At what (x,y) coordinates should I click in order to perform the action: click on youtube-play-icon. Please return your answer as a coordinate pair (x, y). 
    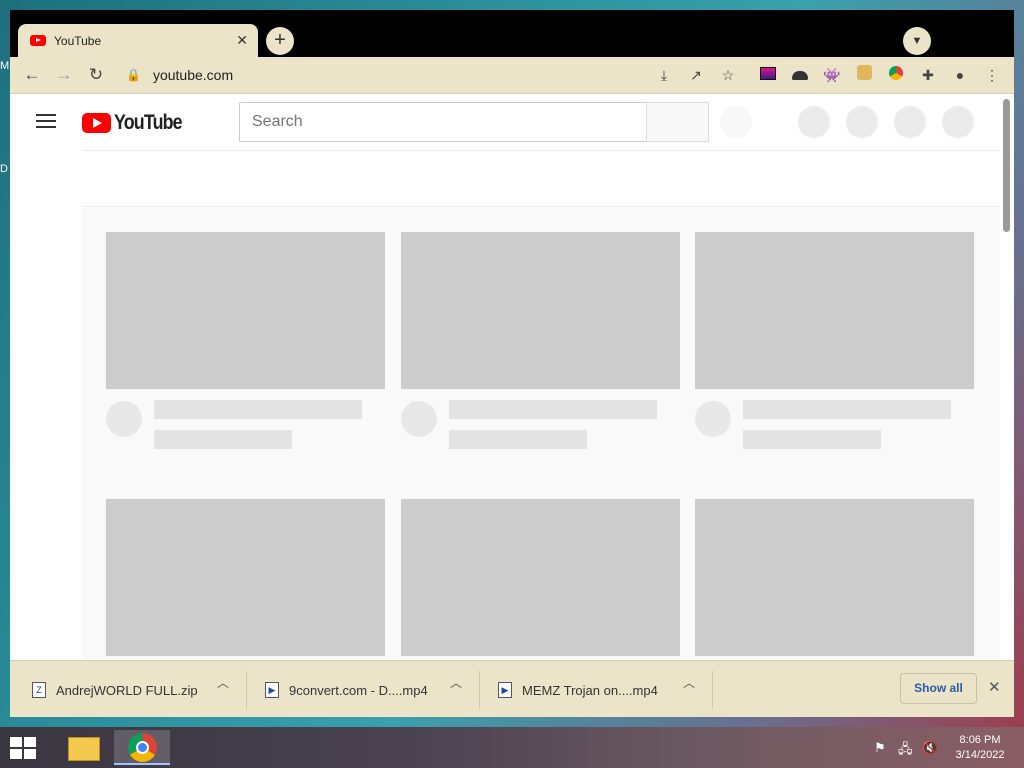
    Looking at the image, I should click on (96, 123).